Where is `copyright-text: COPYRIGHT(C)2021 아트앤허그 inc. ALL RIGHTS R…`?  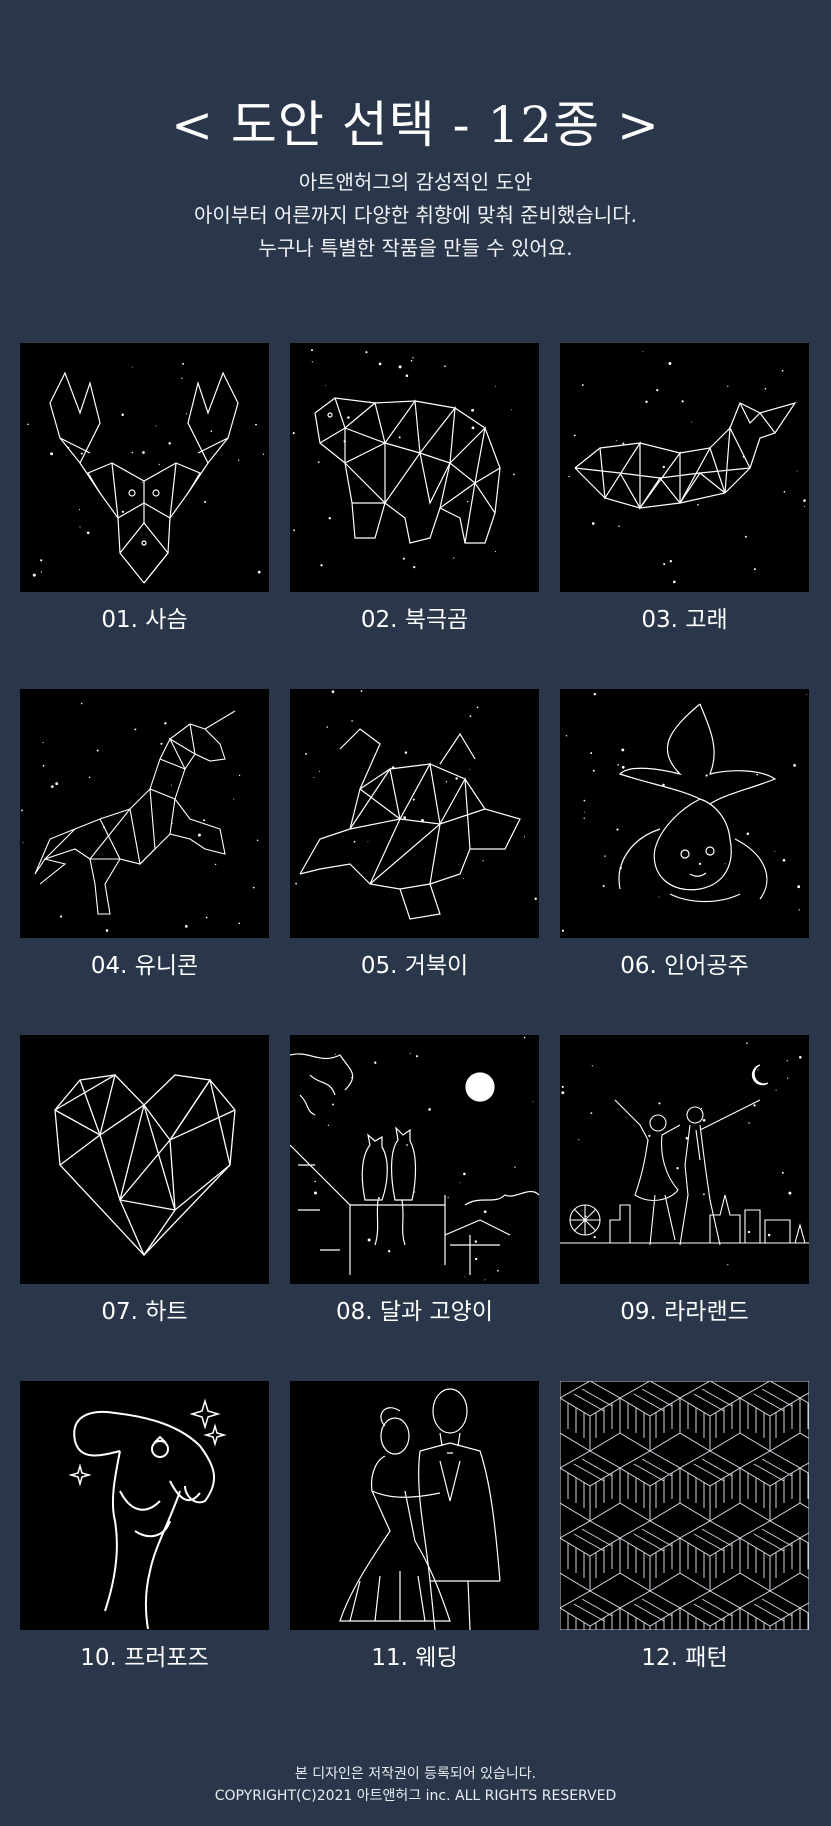
copyright-text: COPYRIGHT(C)2021 아트앤허그 inc. ALL RIGHTS R… is located at coordinates (415, 1796).